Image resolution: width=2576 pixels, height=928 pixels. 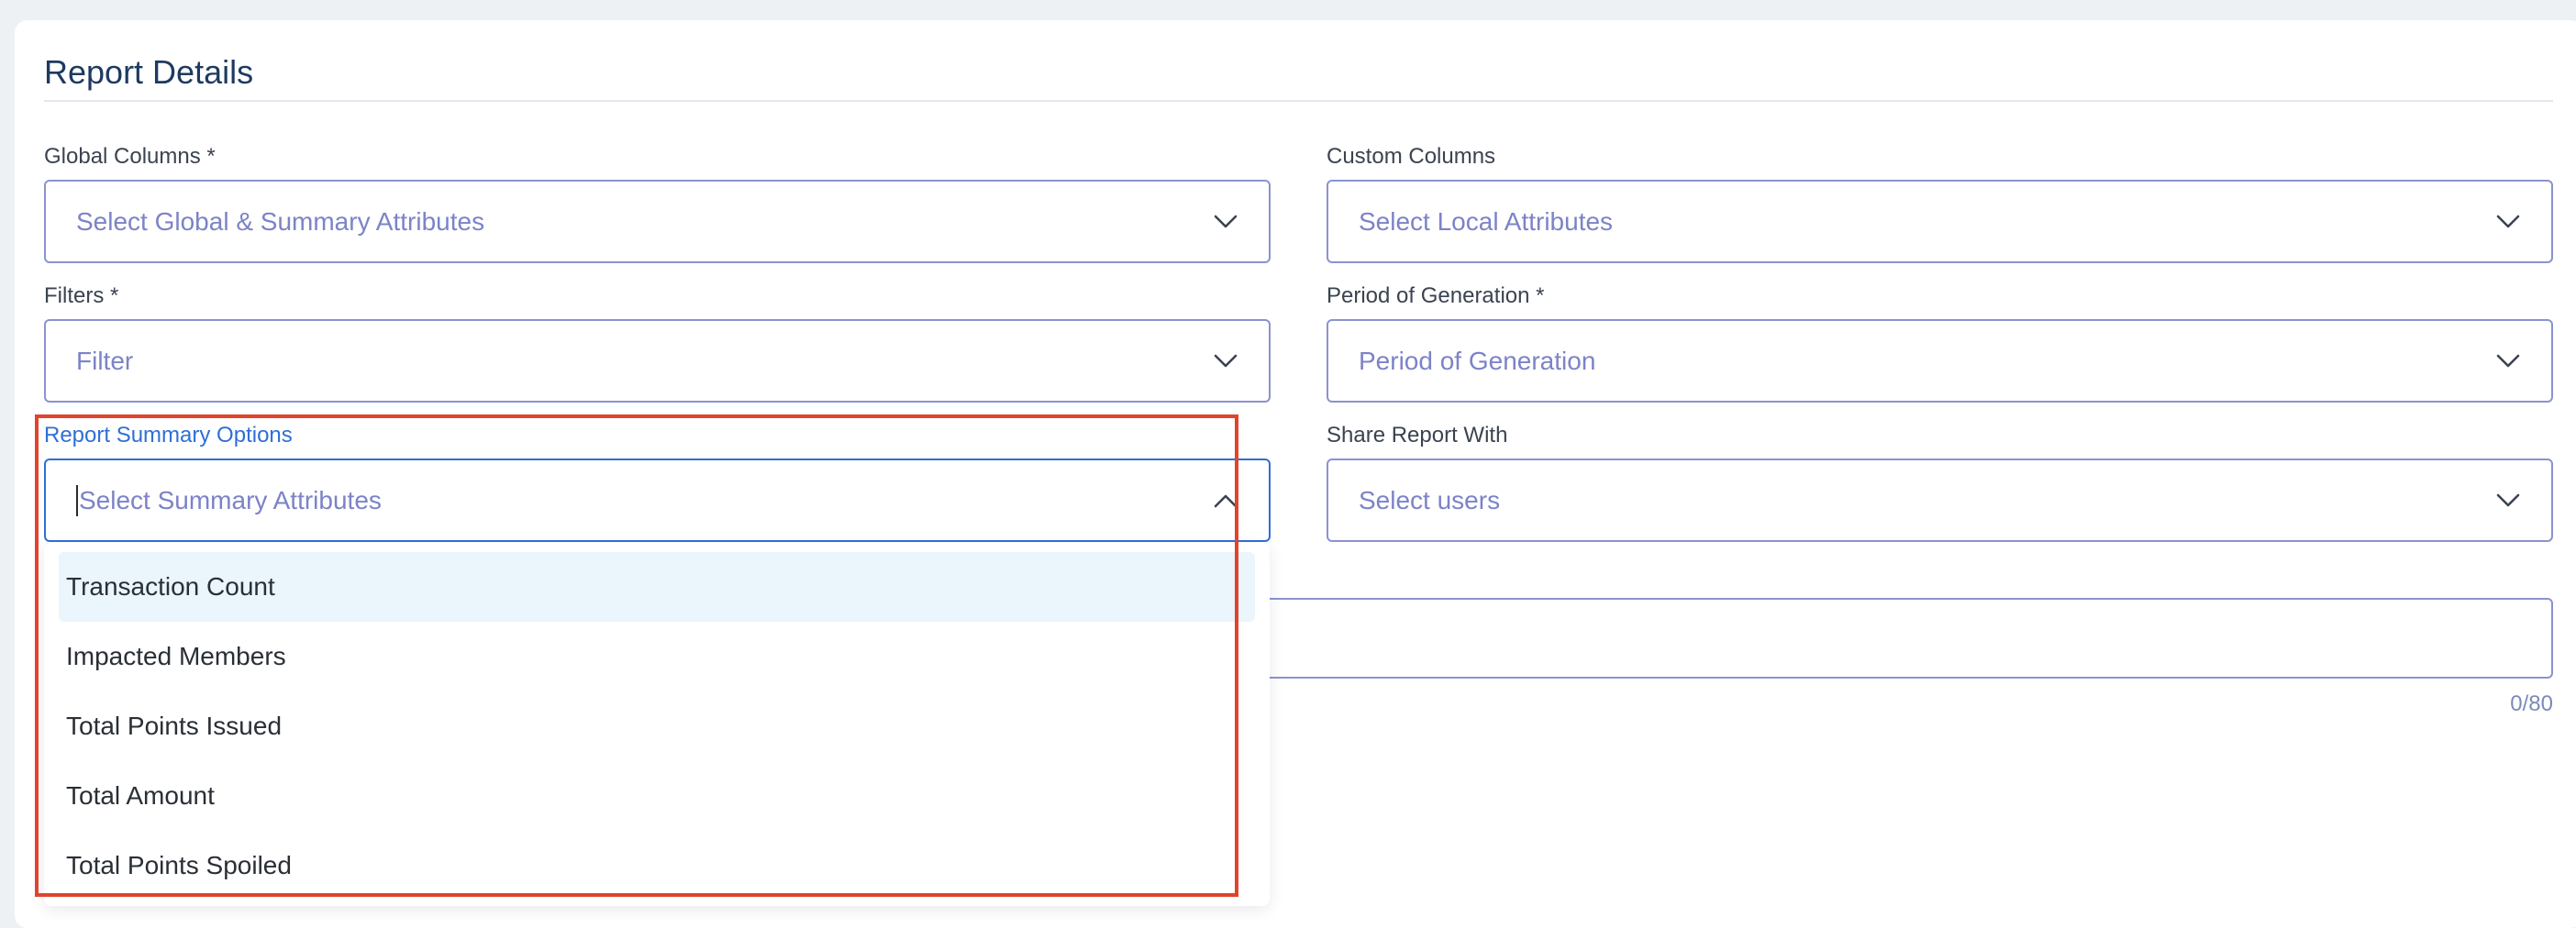 What do you see at coordinates (1436, 295) in the screenshot?
I see `period-label: Period of Generation *` at bounding box center [1436, 295].